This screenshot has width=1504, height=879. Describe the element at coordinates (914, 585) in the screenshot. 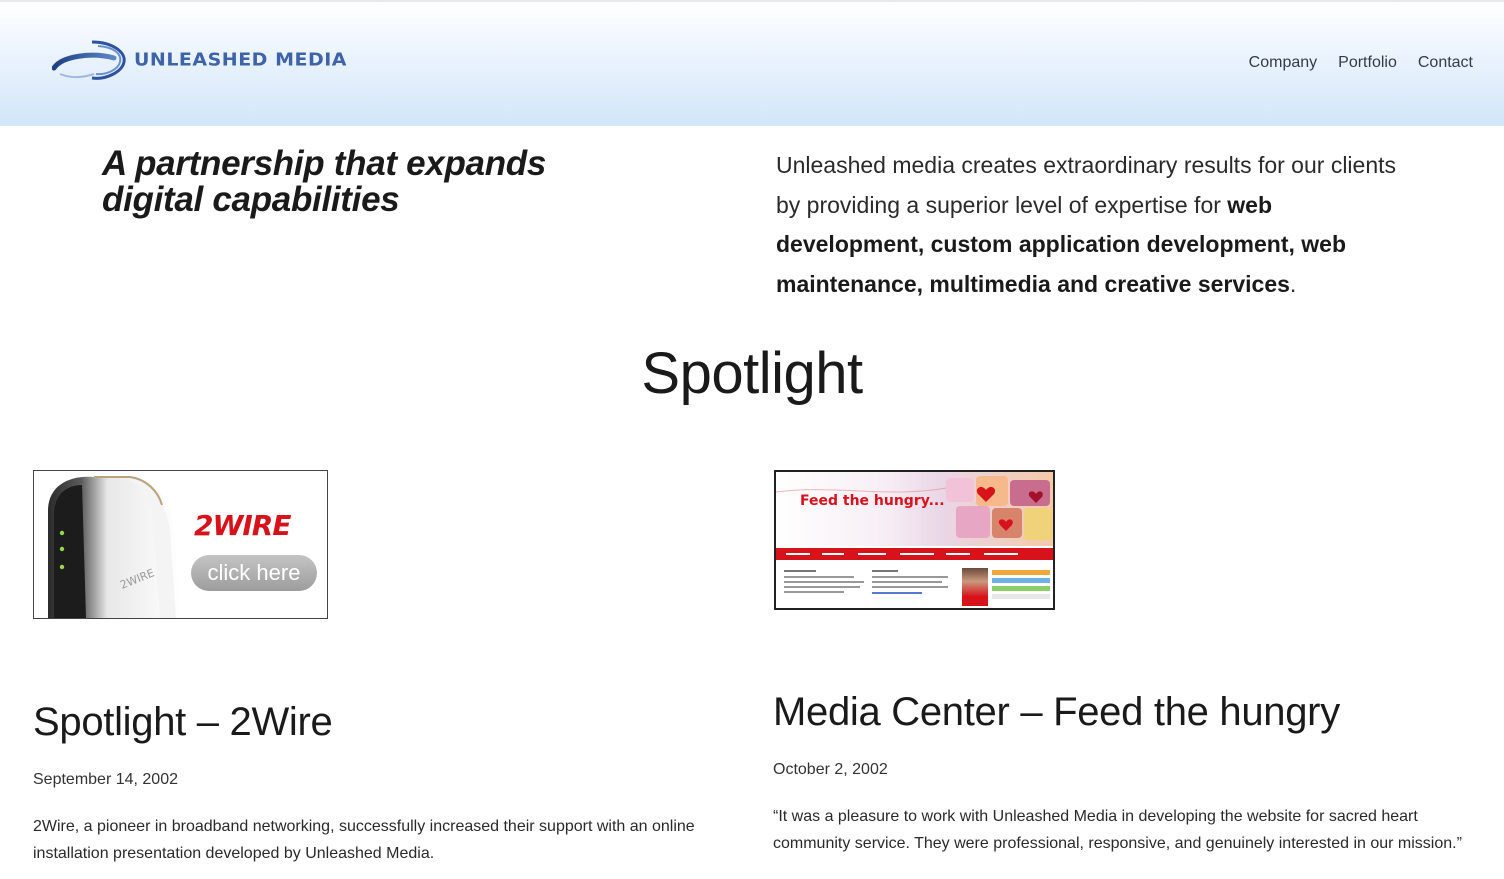

I see `feed-body-content` at that location.